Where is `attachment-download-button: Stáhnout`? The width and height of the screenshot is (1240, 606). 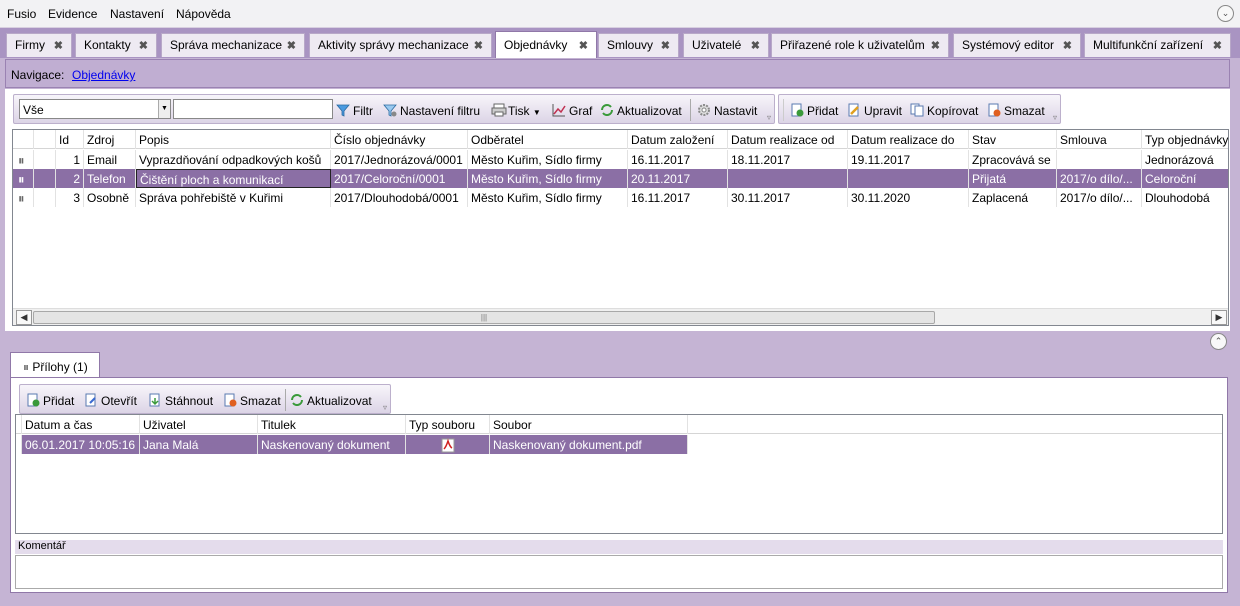
attachment-download-button: Stáhnout is located at coordinates (180, 400).